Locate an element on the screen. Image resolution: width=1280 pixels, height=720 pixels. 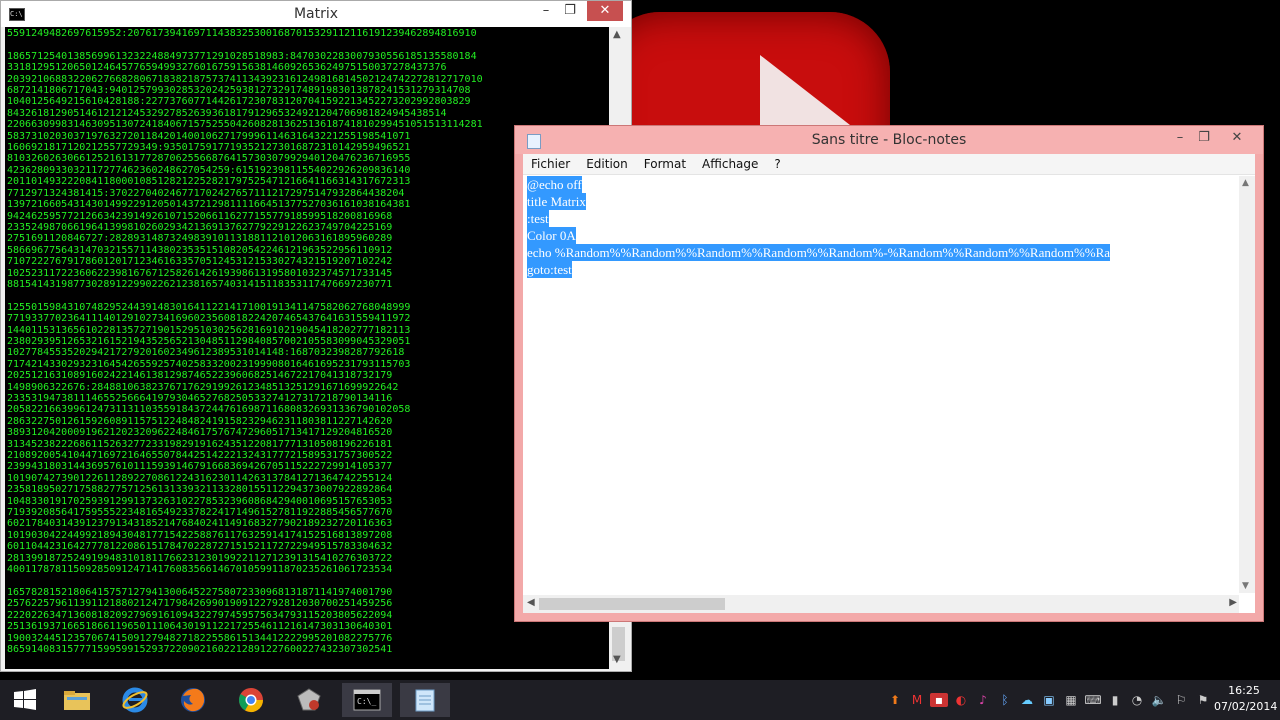
notepad-menu-bar: Fichier Edition Format Affichage ? is located at coordinates (889, 164).